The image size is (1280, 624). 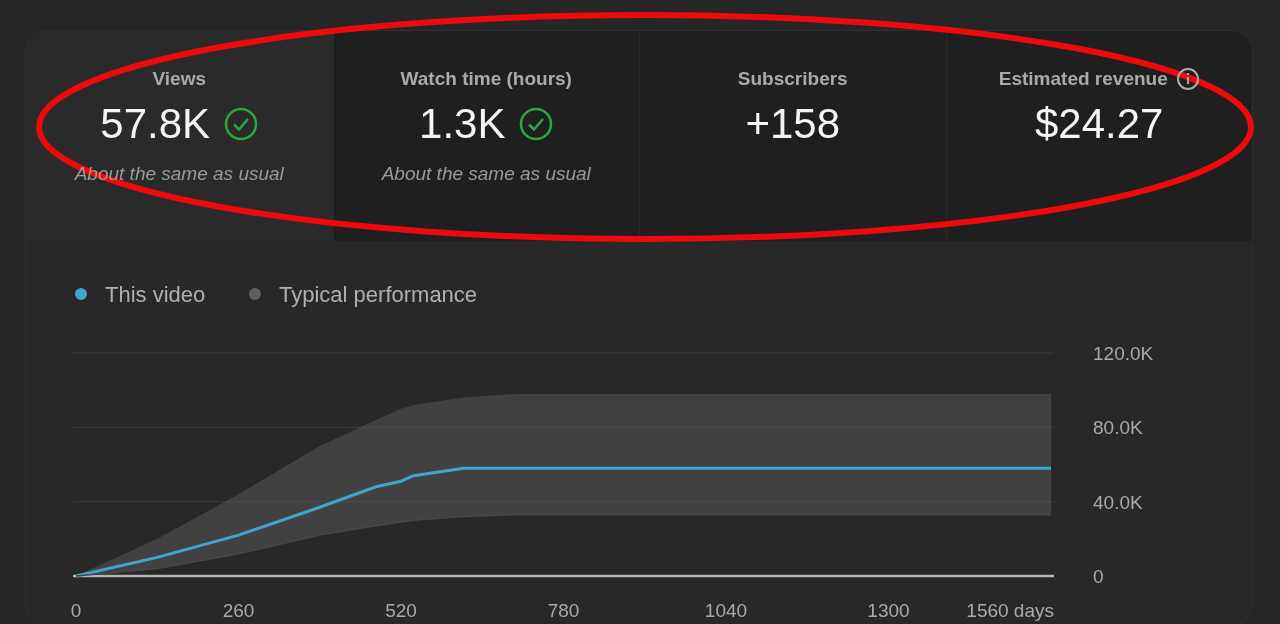 I want to click on legend-item: Typical performance, so click(x=363, y=294).